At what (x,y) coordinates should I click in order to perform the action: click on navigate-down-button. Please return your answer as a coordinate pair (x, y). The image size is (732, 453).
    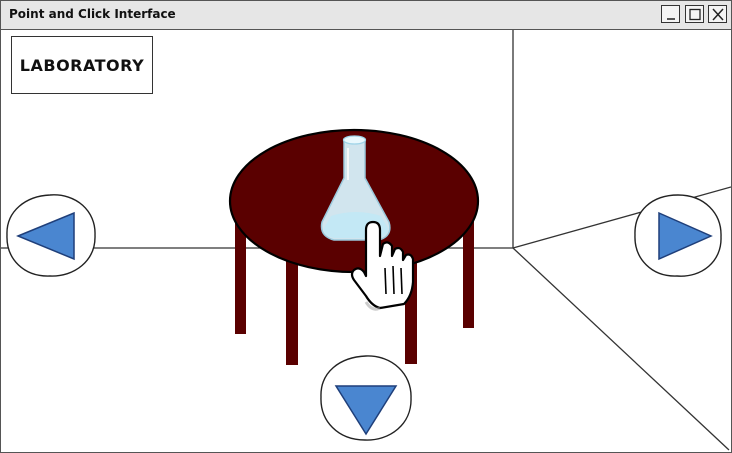
    Looking at the image, I should click on (366, 398).